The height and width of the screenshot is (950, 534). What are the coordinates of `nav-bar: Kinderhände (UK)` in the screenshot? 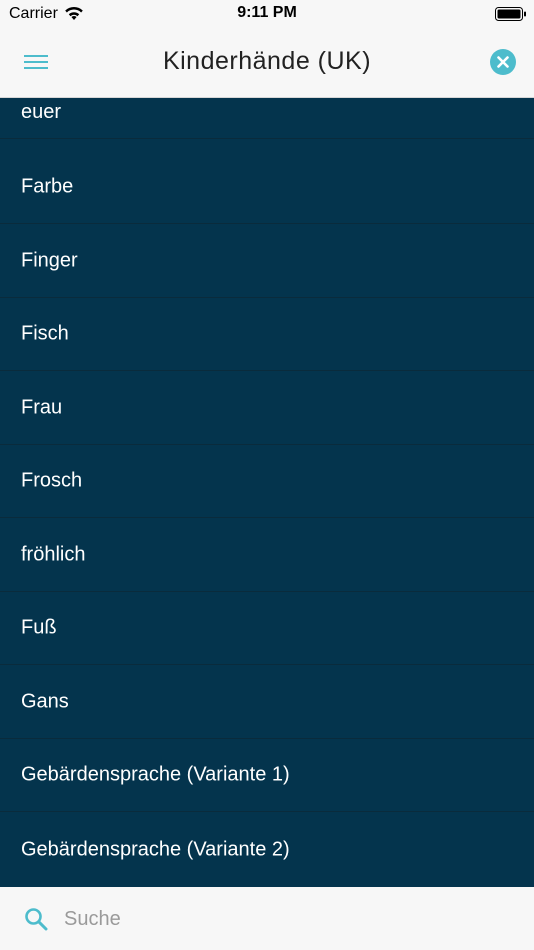 It's located at (267, 64).